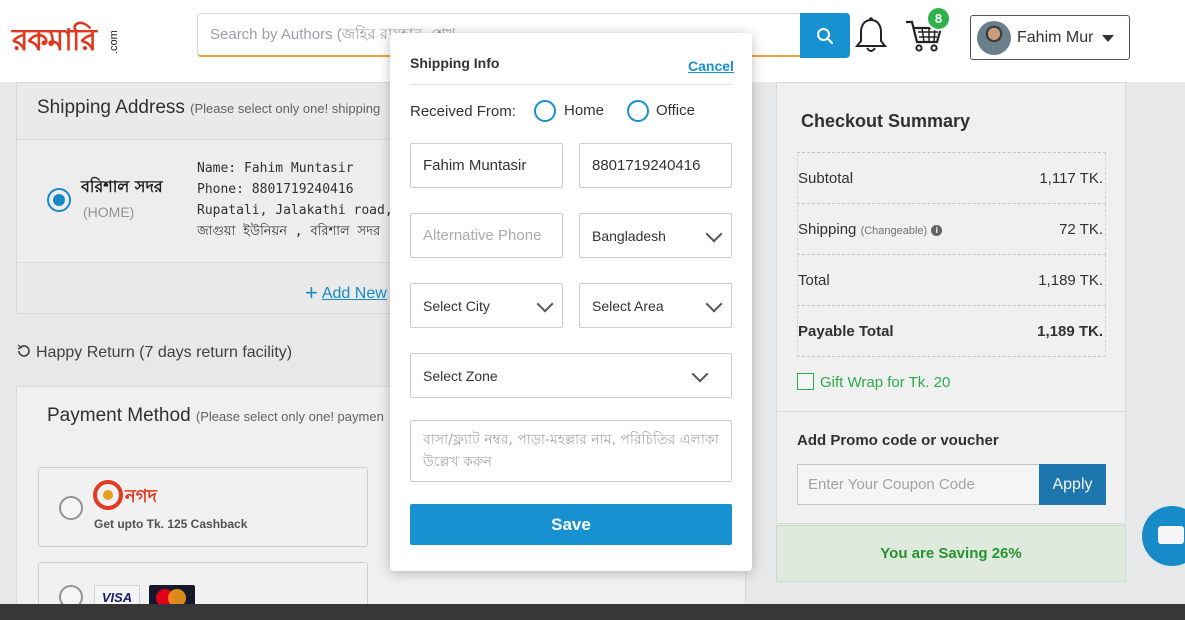  I want to click on caret-down-icon, so click(1108, 38).